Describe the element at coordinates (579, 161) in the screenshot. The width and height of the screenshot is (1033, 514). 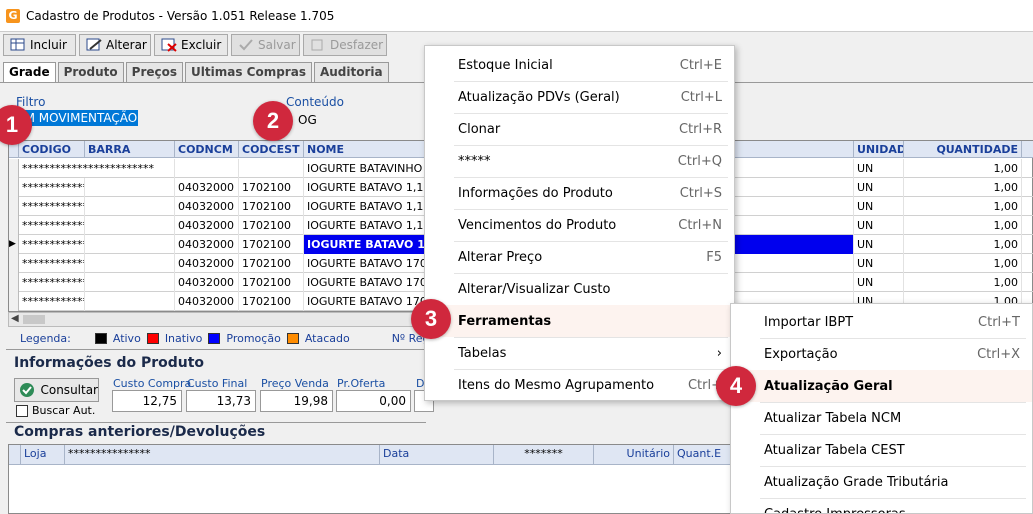
I see `menu-item-masked: ***** Ctrl+Q` at that location.